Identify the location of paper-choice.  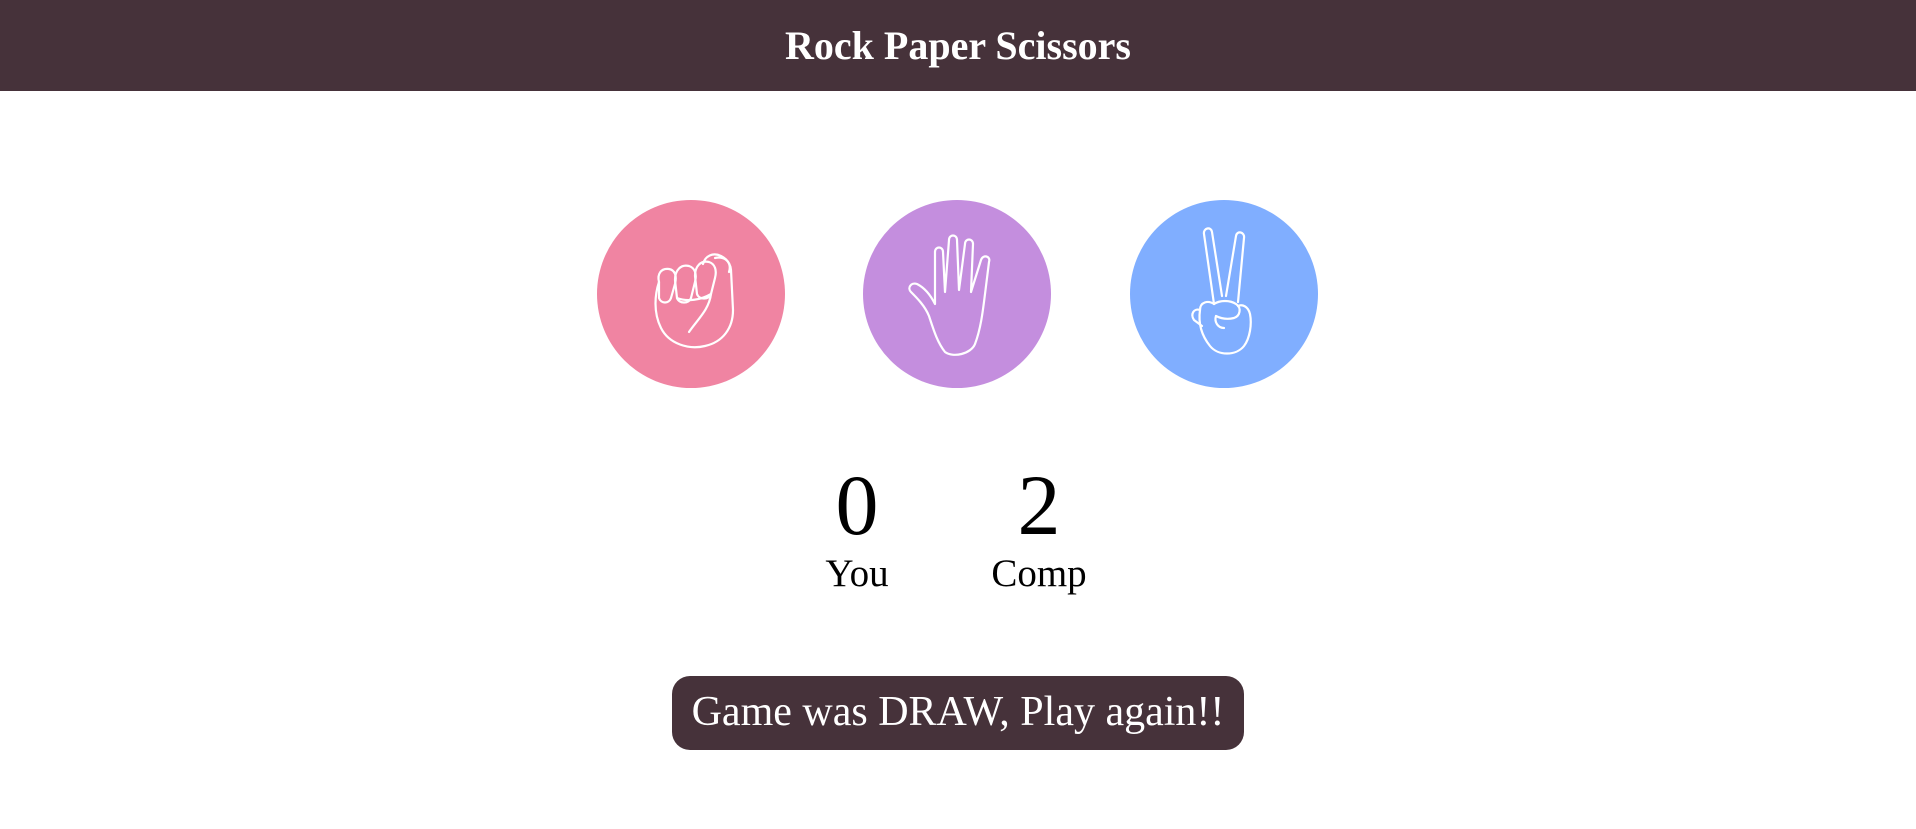
(957, 294).